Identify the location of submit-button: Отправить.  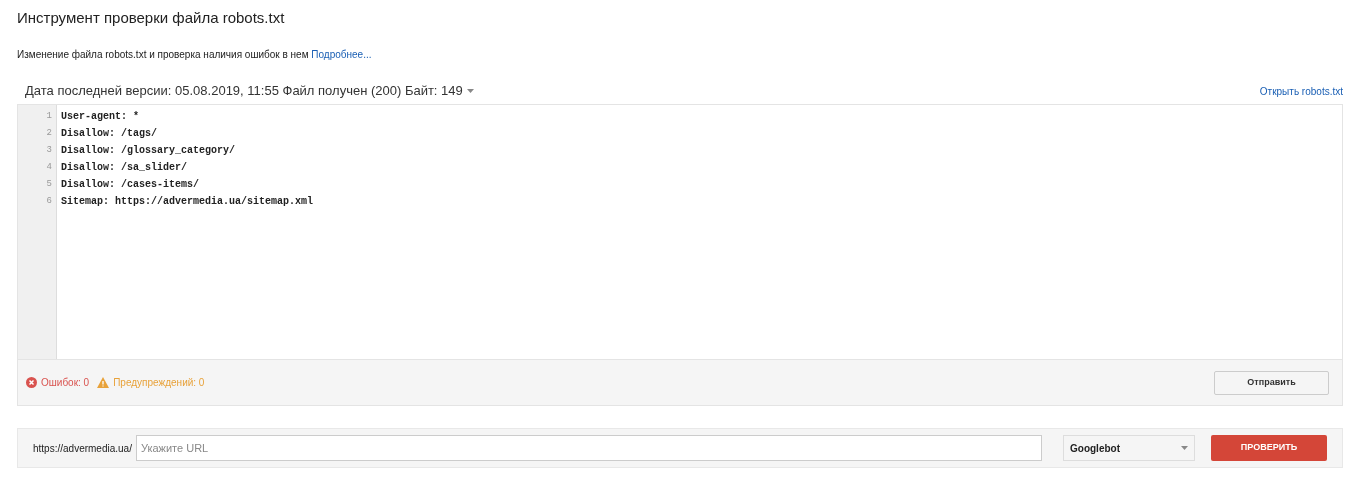
(1271, 382).